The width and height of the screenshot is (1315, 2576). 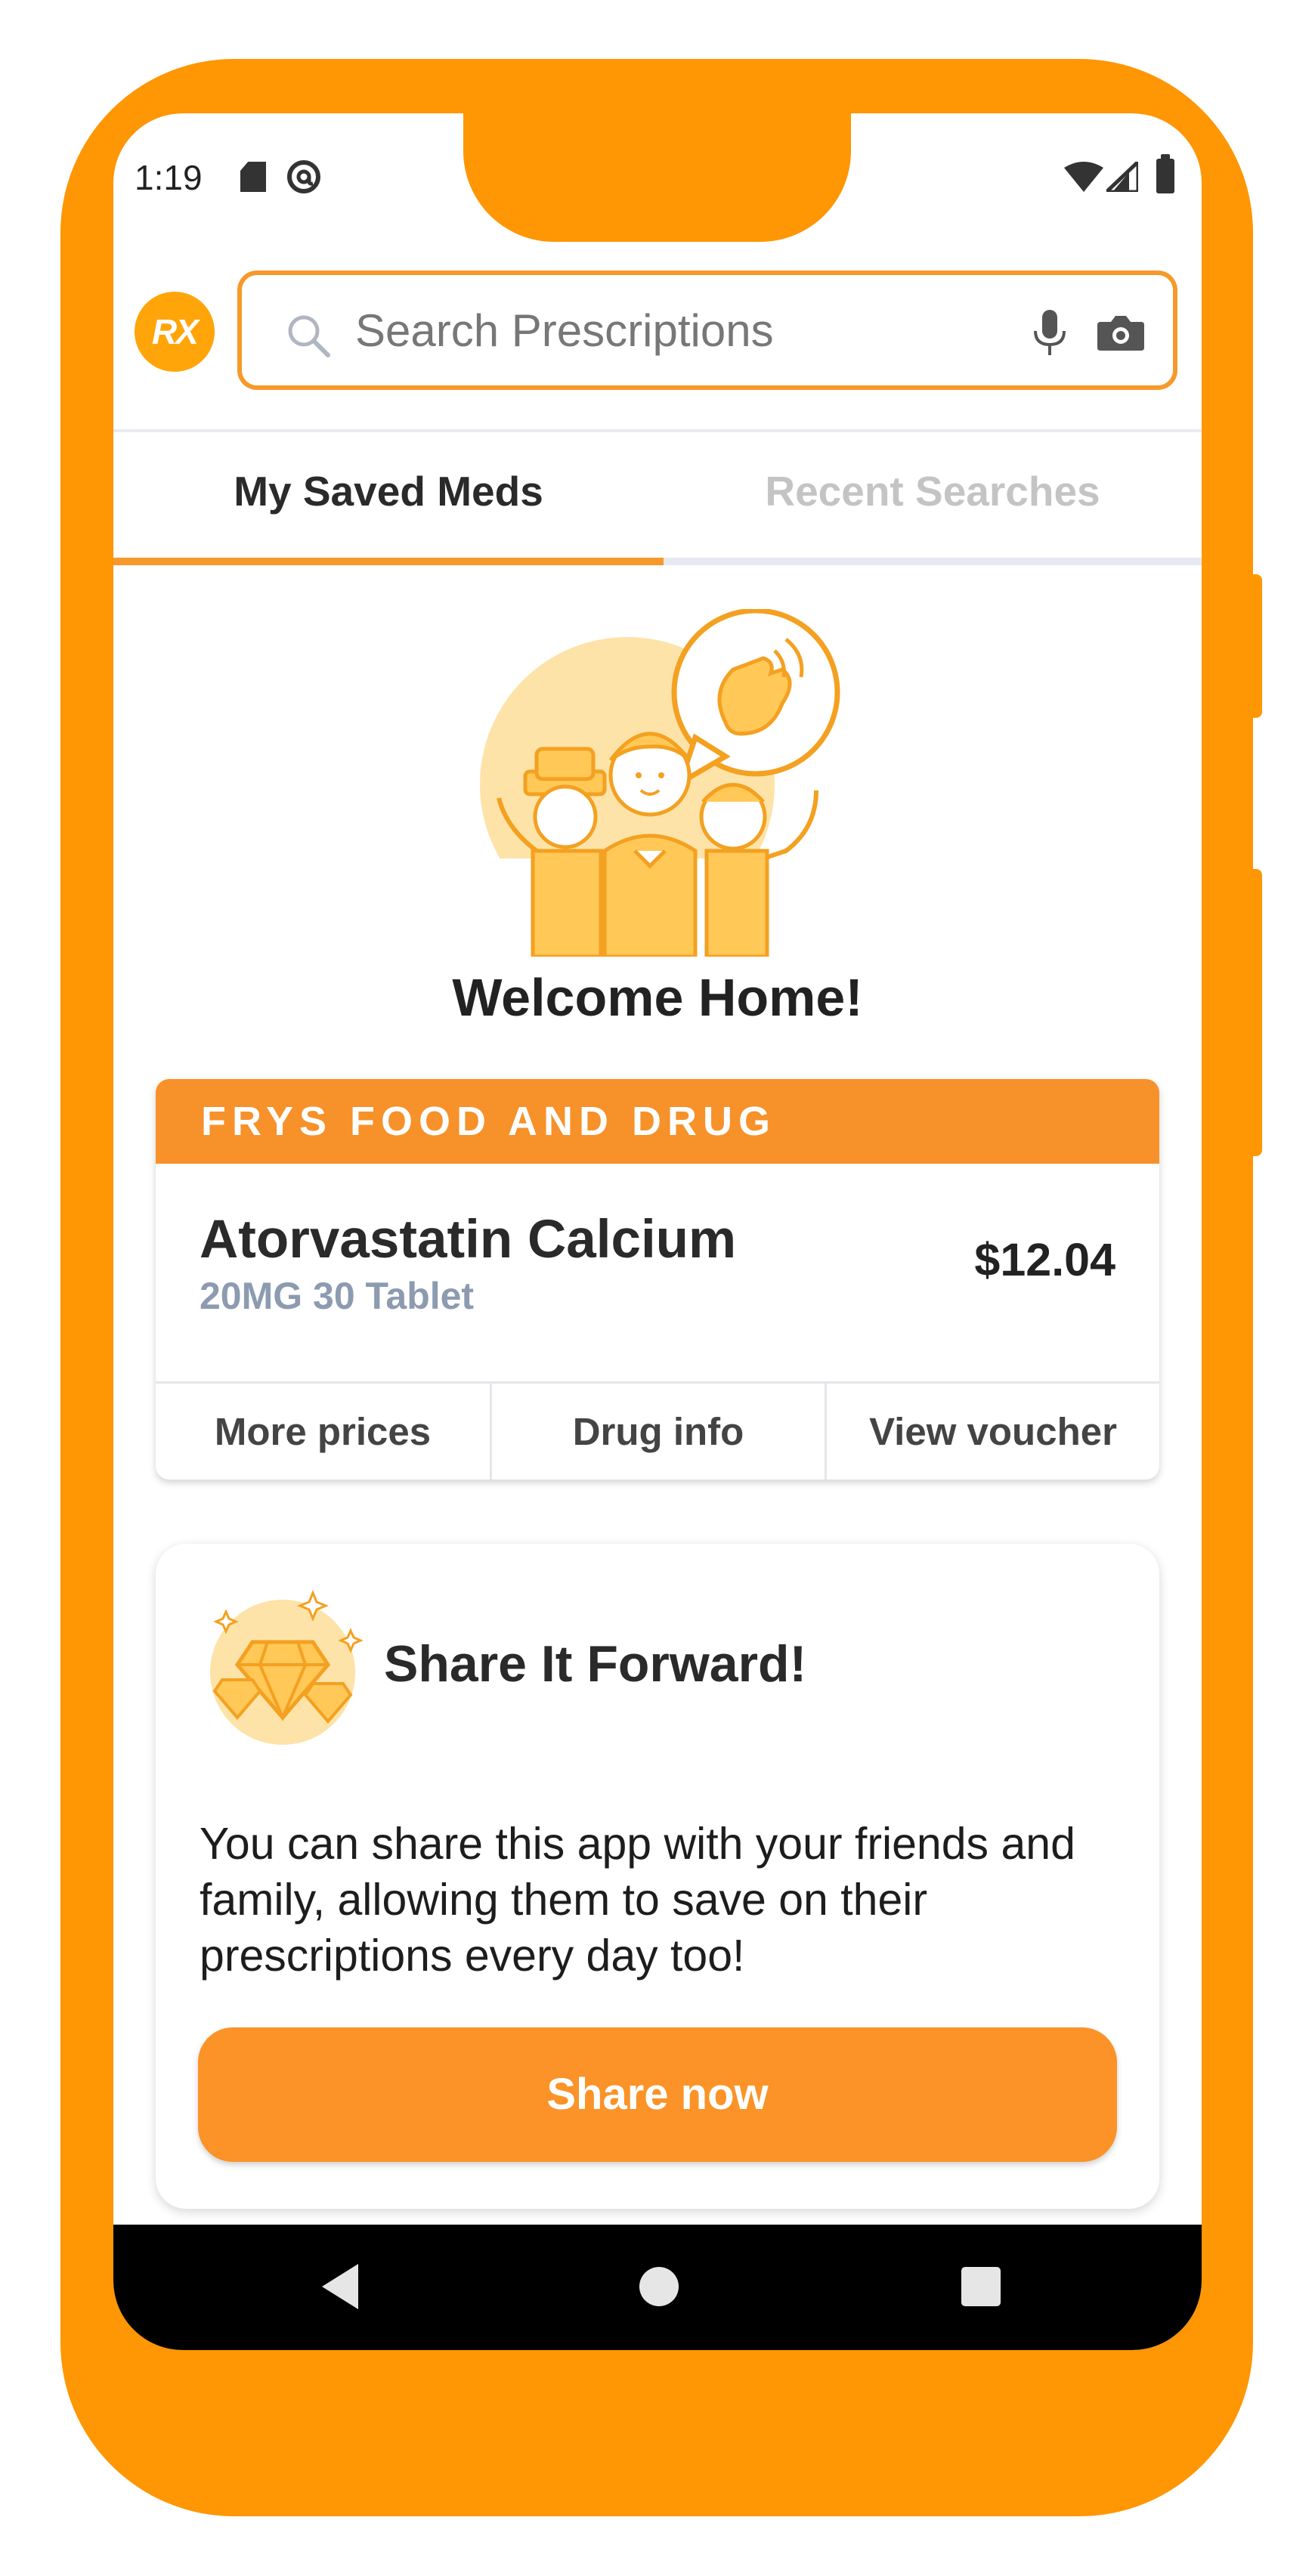 I want to click on pharmacy-name: FRYS FOOD AND DRUG, so click(x=657, y=1121).